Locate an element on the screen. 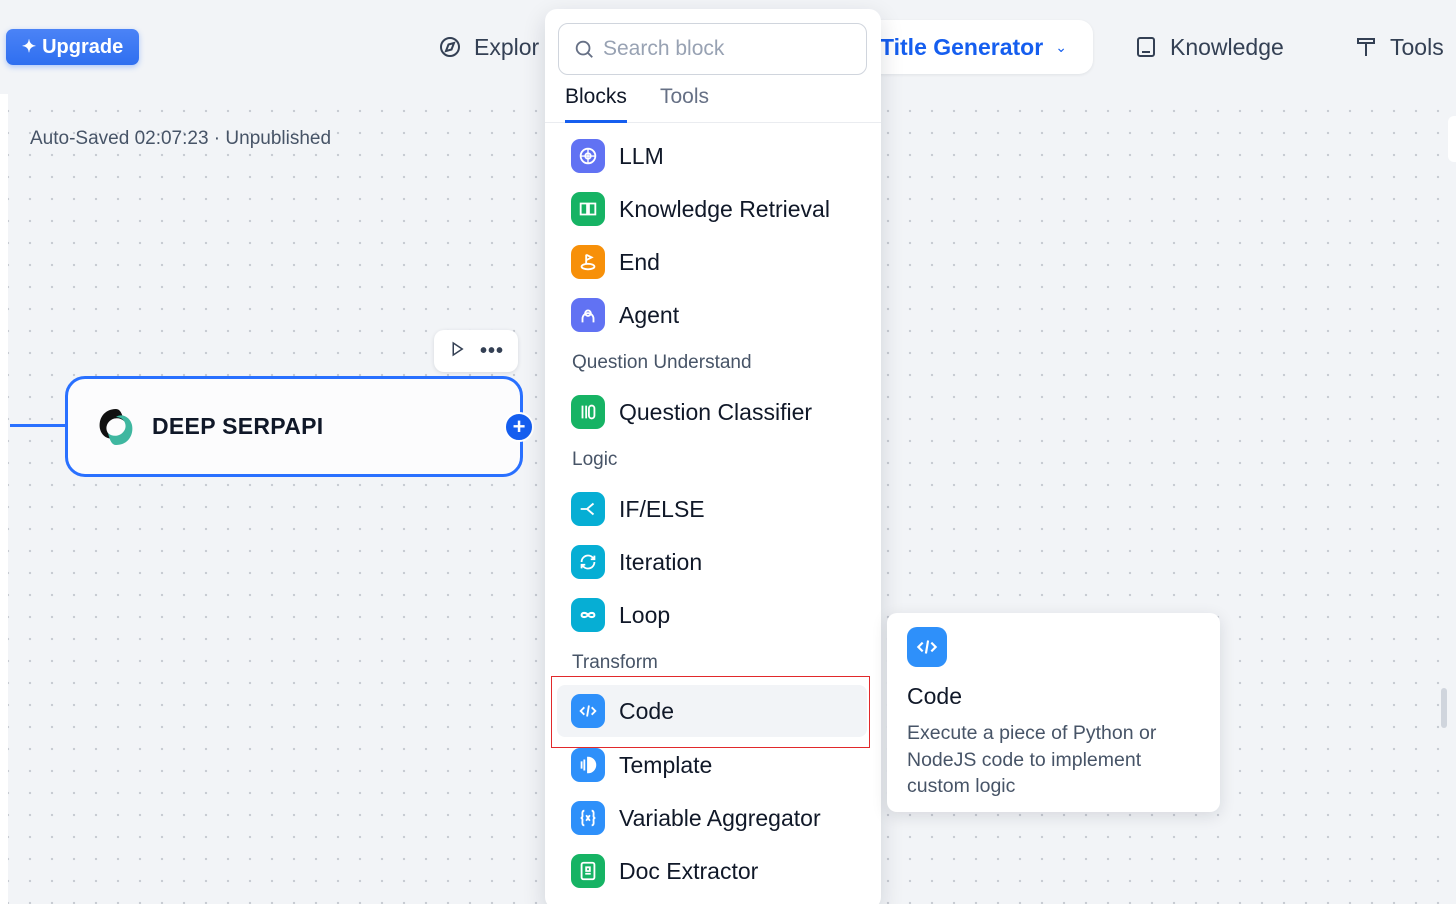  template-icon is located at coordinates (588, 765).